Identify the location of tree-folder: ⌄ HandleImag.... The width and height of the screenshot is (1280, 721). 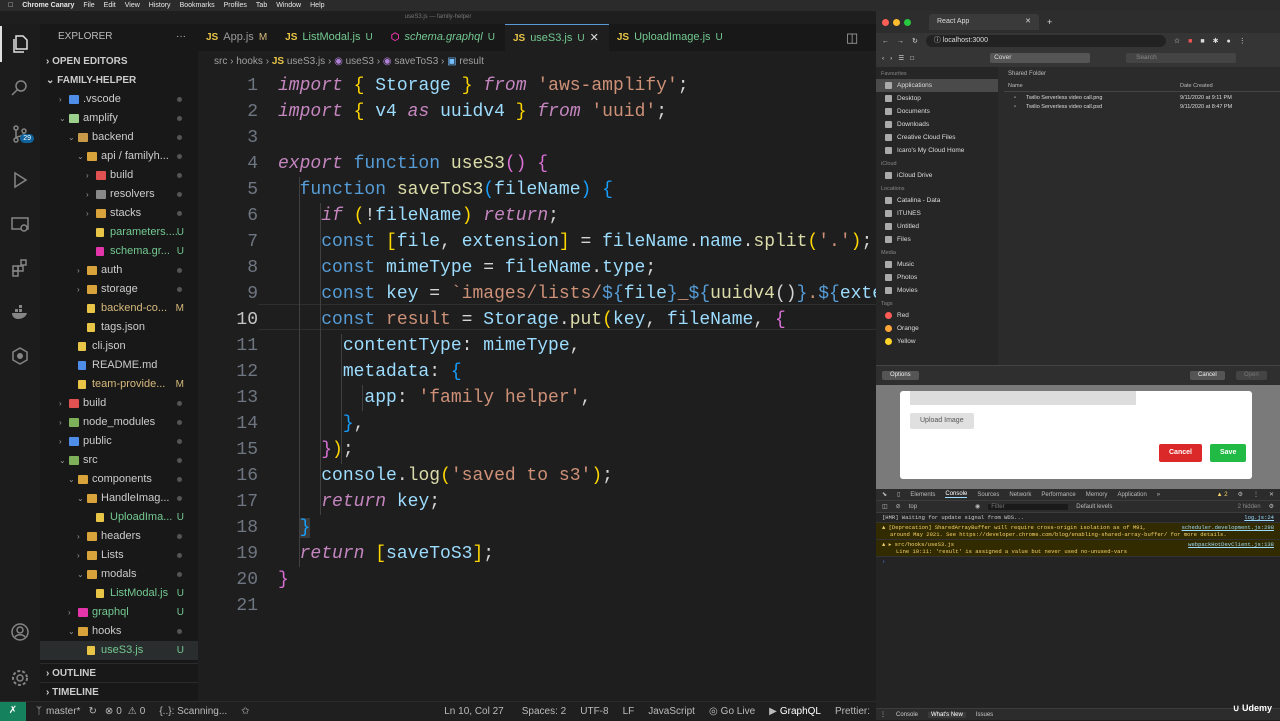
(119, 498).